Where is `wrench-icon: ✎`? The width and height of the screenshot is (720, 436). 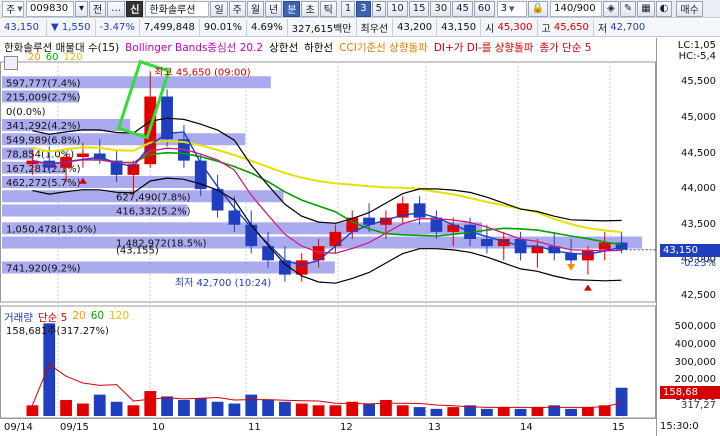
wrench-icon: ✎ is located at coordinates (628, 8).